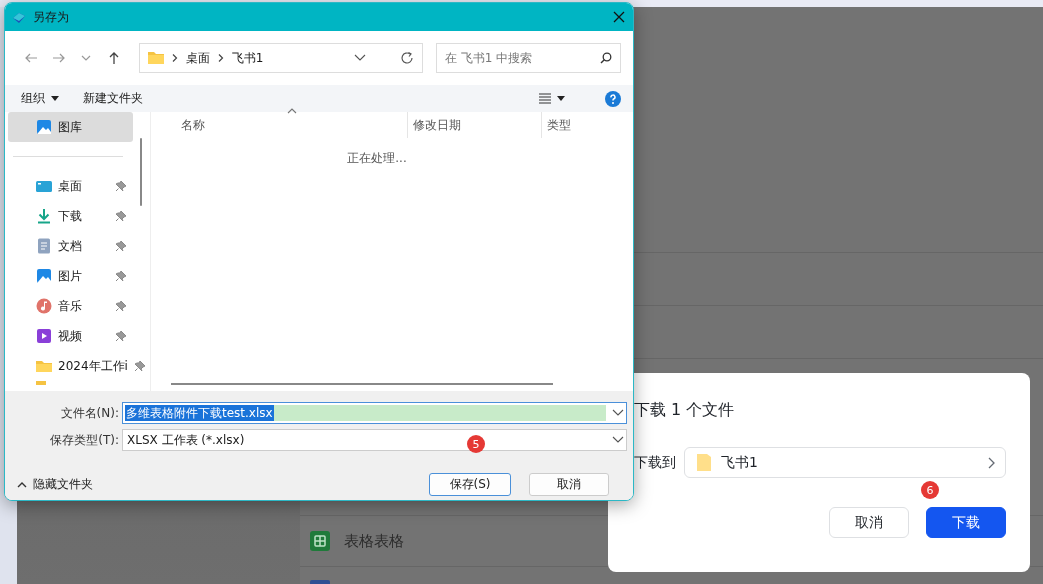 This screenshot has width=1043, height=584. What do you see at coordinates (613, 98) in the screenshot?
I see `help-icon` at bounding box center [613, 98].